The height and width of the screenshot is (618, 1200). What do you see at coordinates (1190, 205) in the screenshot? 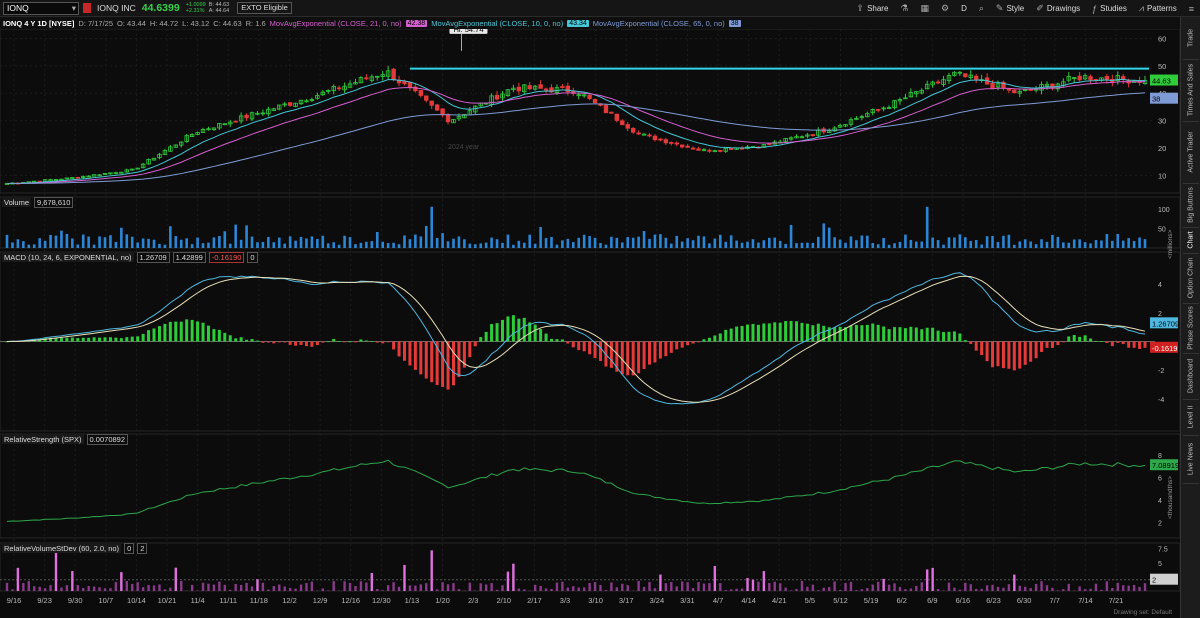
I see `sidebar-item-big-buttons: Big Buttons` at bounding box center [1190, 205].